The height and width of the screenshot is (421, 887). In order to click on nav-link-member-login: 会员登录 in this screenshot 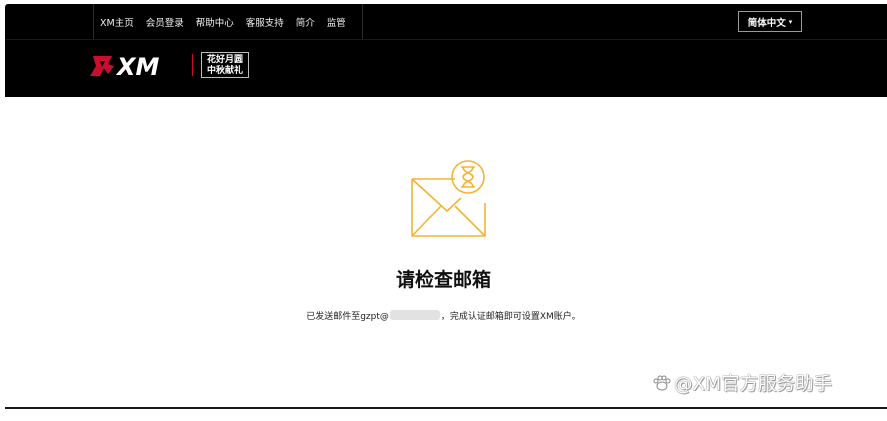, I will do `click(165, 22)`.